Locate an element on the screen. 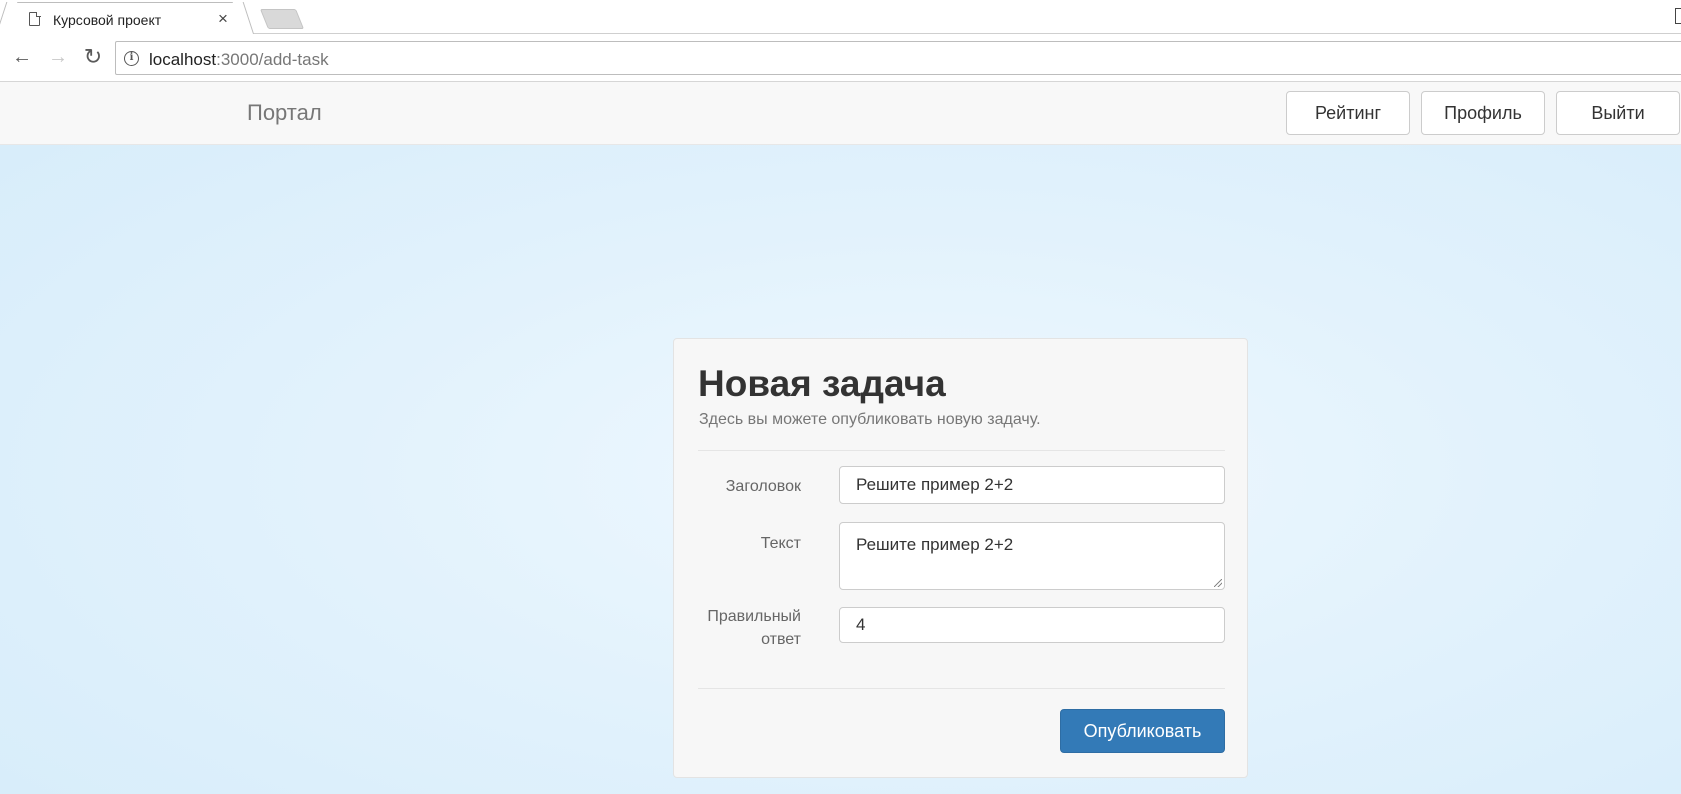 The width and height of the screenshot is (1681, 794). window-restore-icon is located at coordinates (1678, 16).